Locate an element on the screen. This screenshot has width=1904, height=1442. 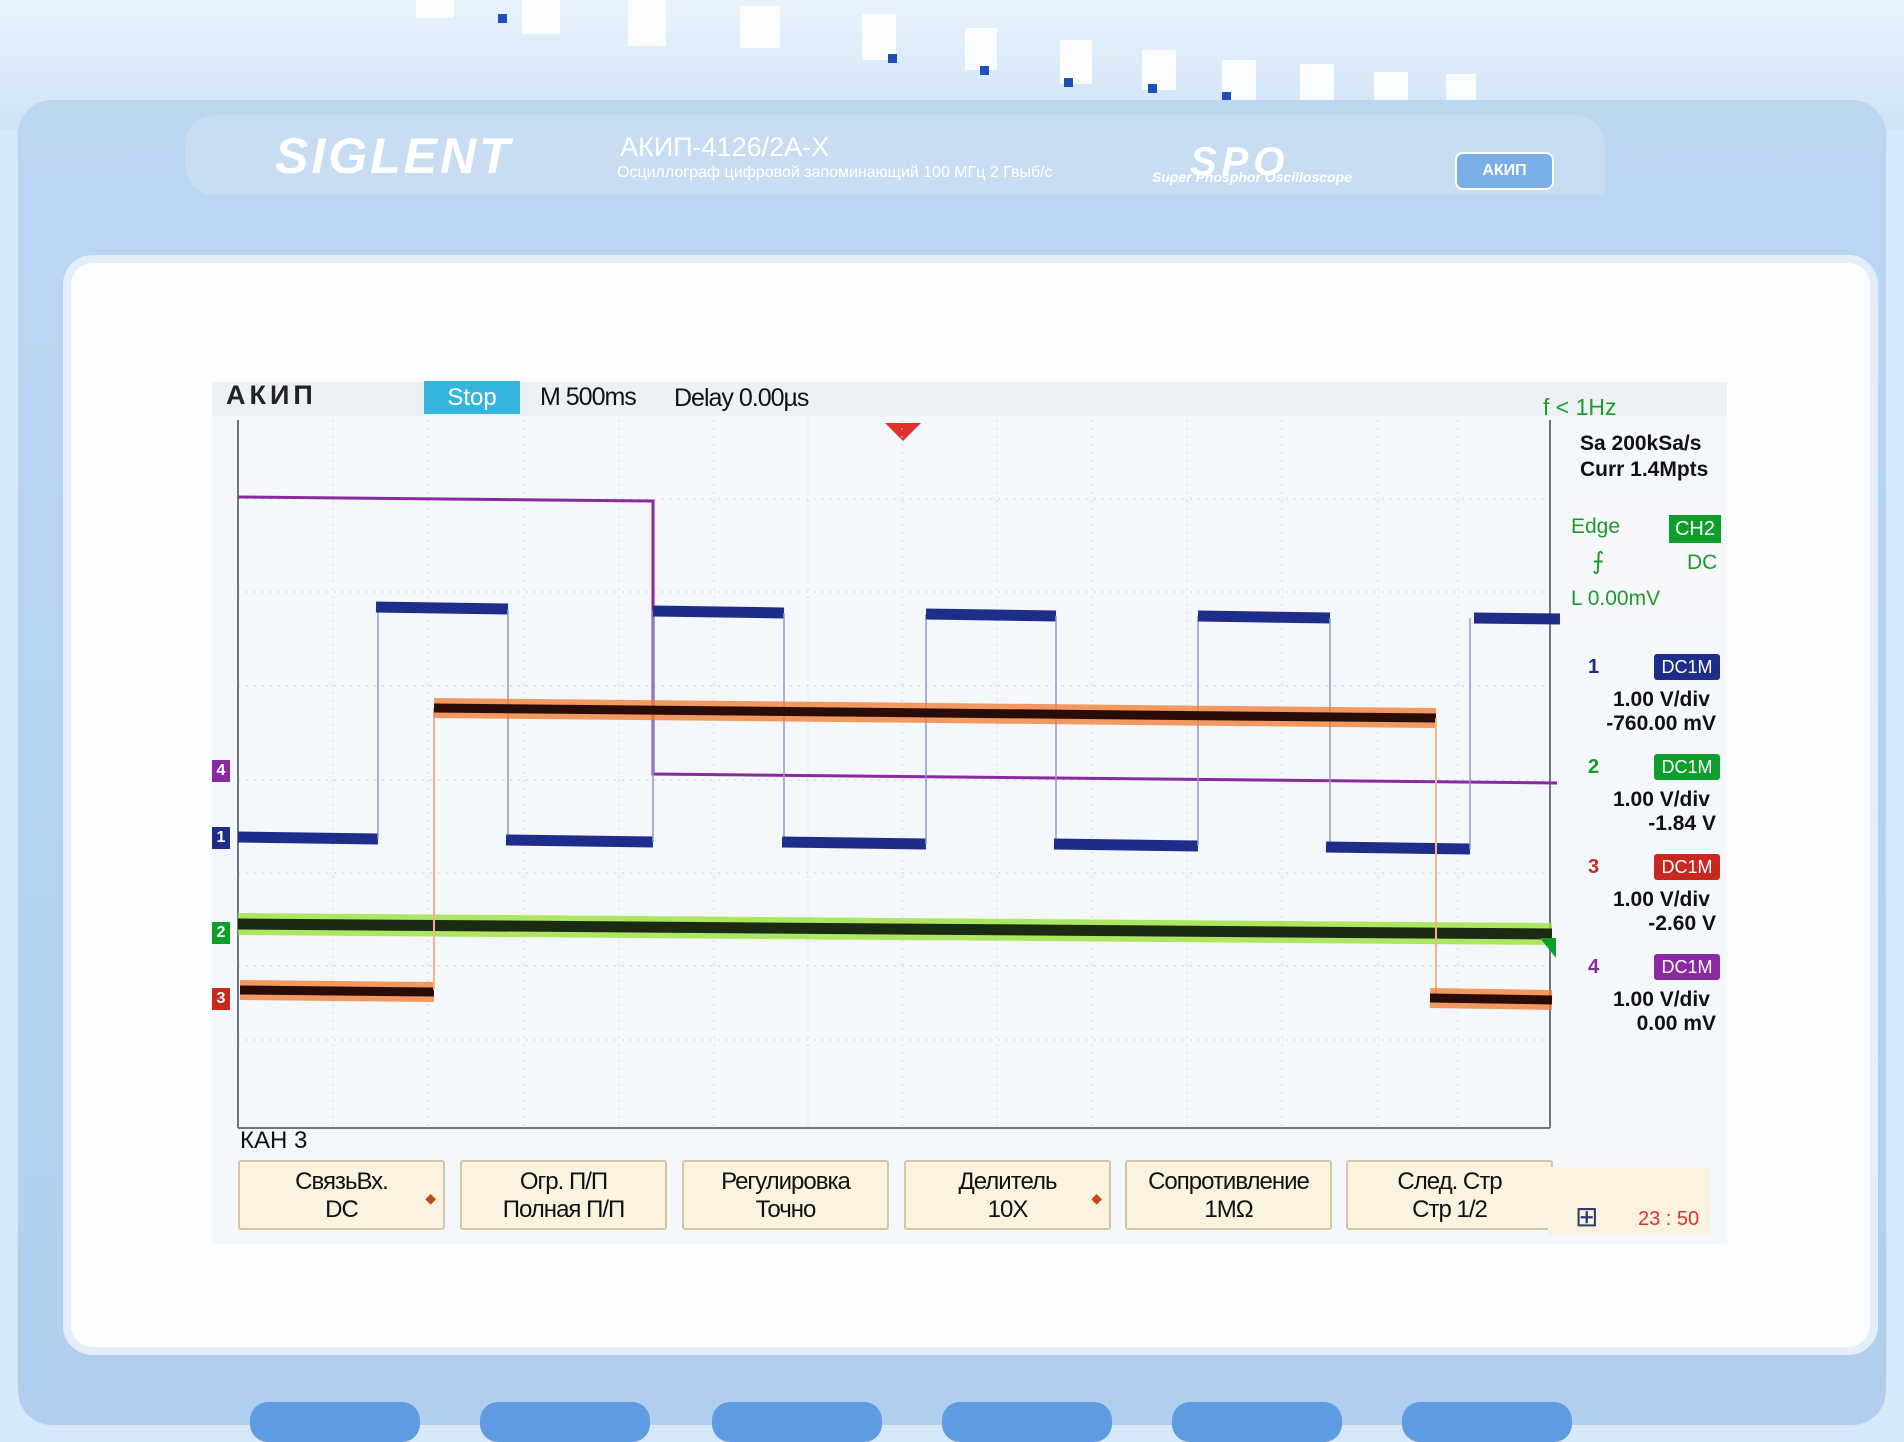
softkey-label: Сопротивление is located at coordinates (1229, 1181).